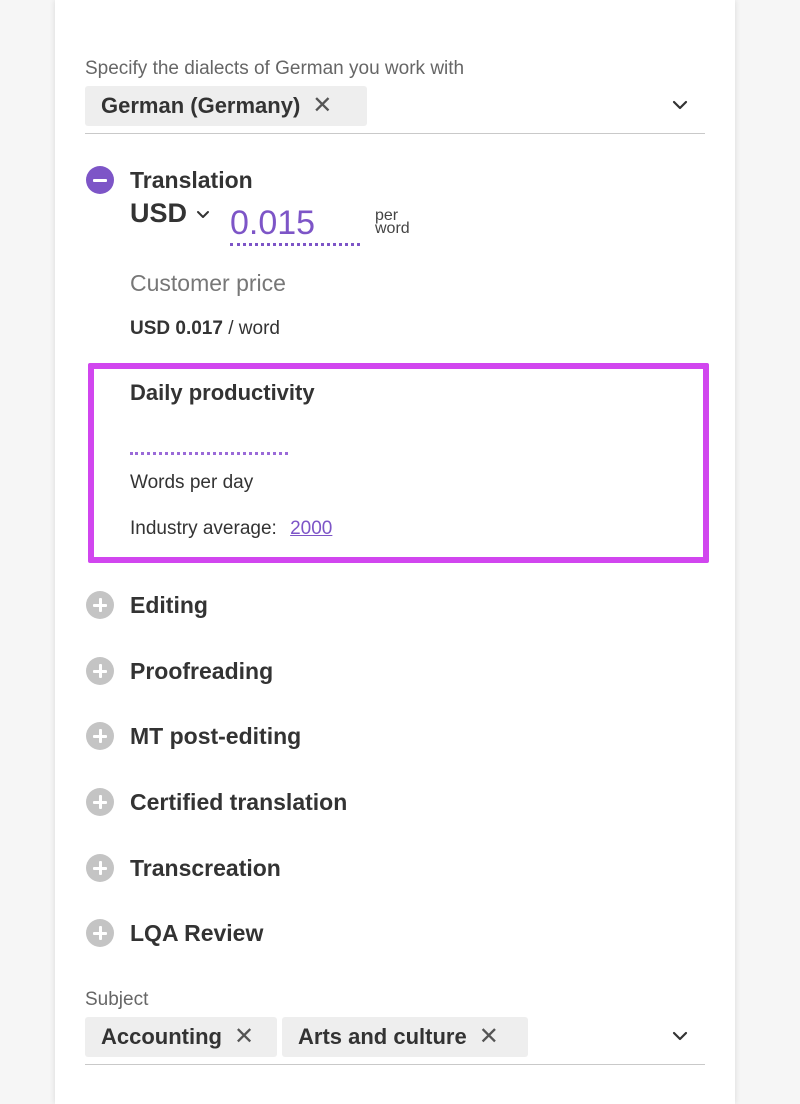 The image size is (800, 1104). Describe the element at coordinates (295, 223) in the screenshot. I see `price-input: 0.015` at that location.